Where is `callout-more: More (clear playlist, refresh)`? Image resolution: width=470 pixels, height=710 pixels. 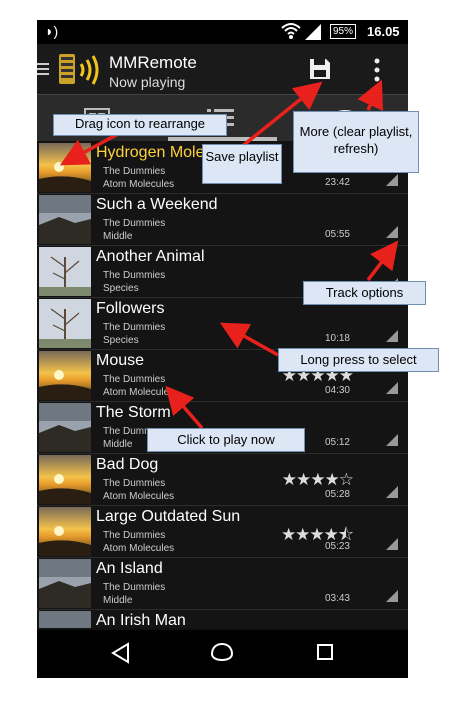 callout-more: More (clear playlist, refresh) is located at coordinates (356, 142).